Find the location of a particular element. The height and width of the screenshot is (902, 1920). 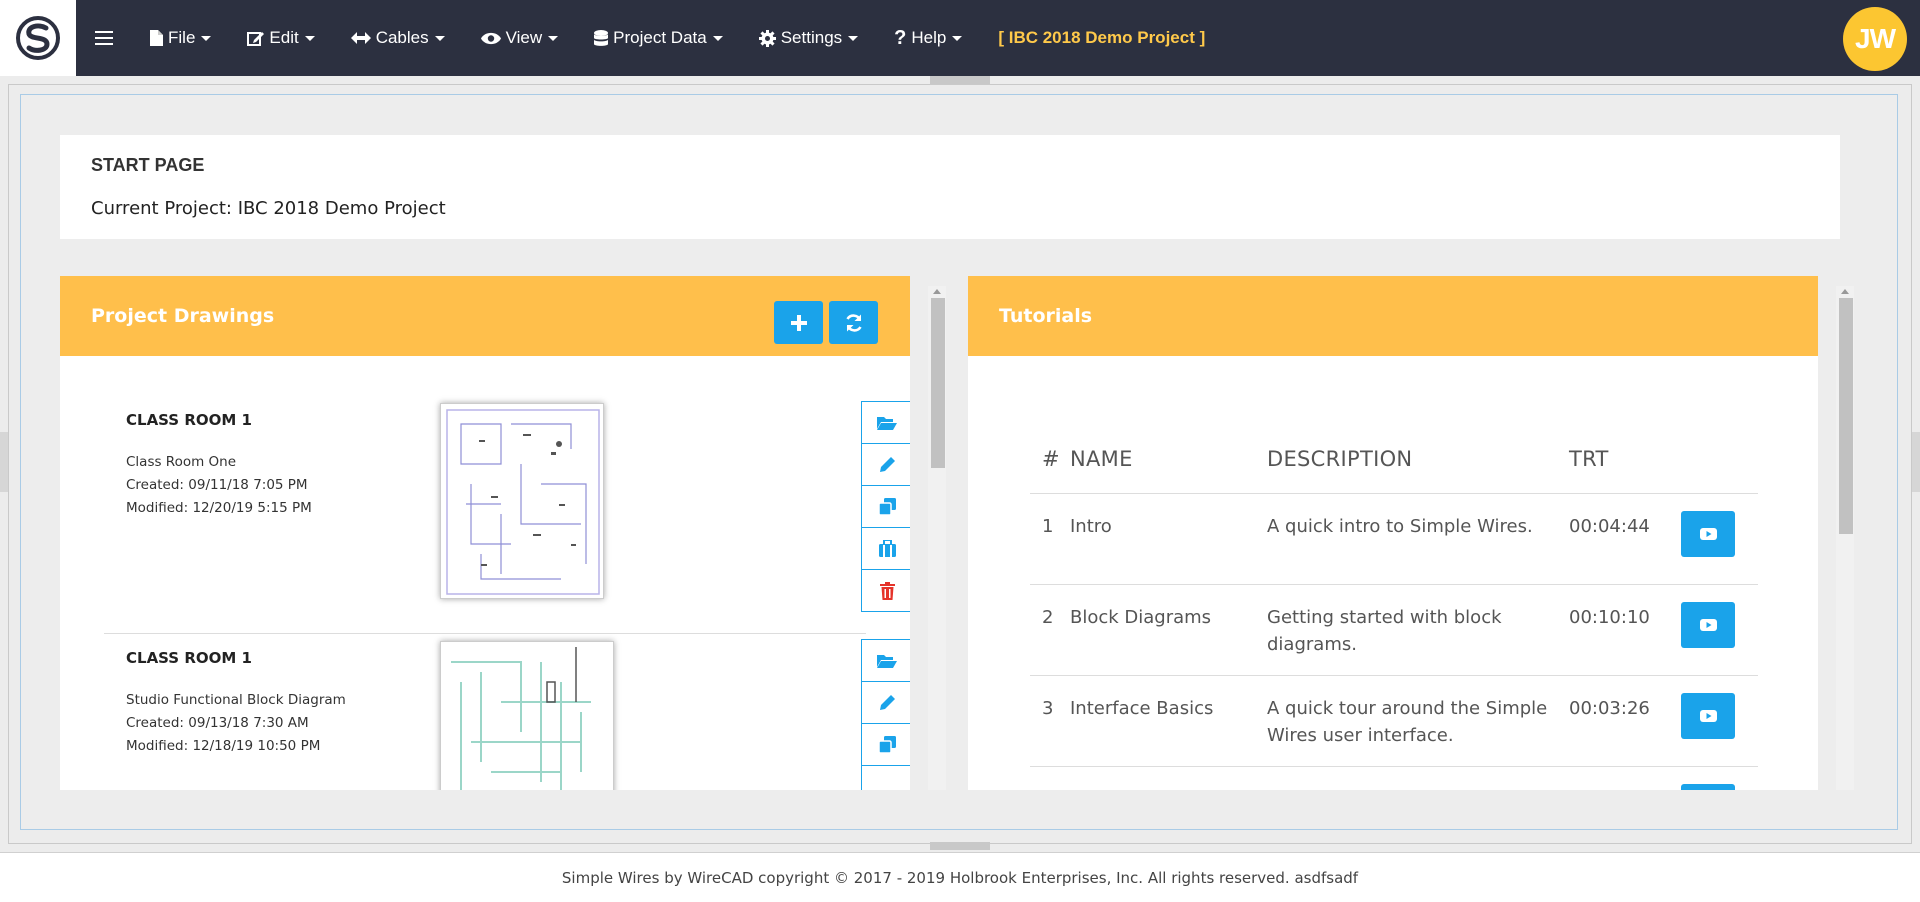

menu-settings: Settings is located at coordinates (808, 38).